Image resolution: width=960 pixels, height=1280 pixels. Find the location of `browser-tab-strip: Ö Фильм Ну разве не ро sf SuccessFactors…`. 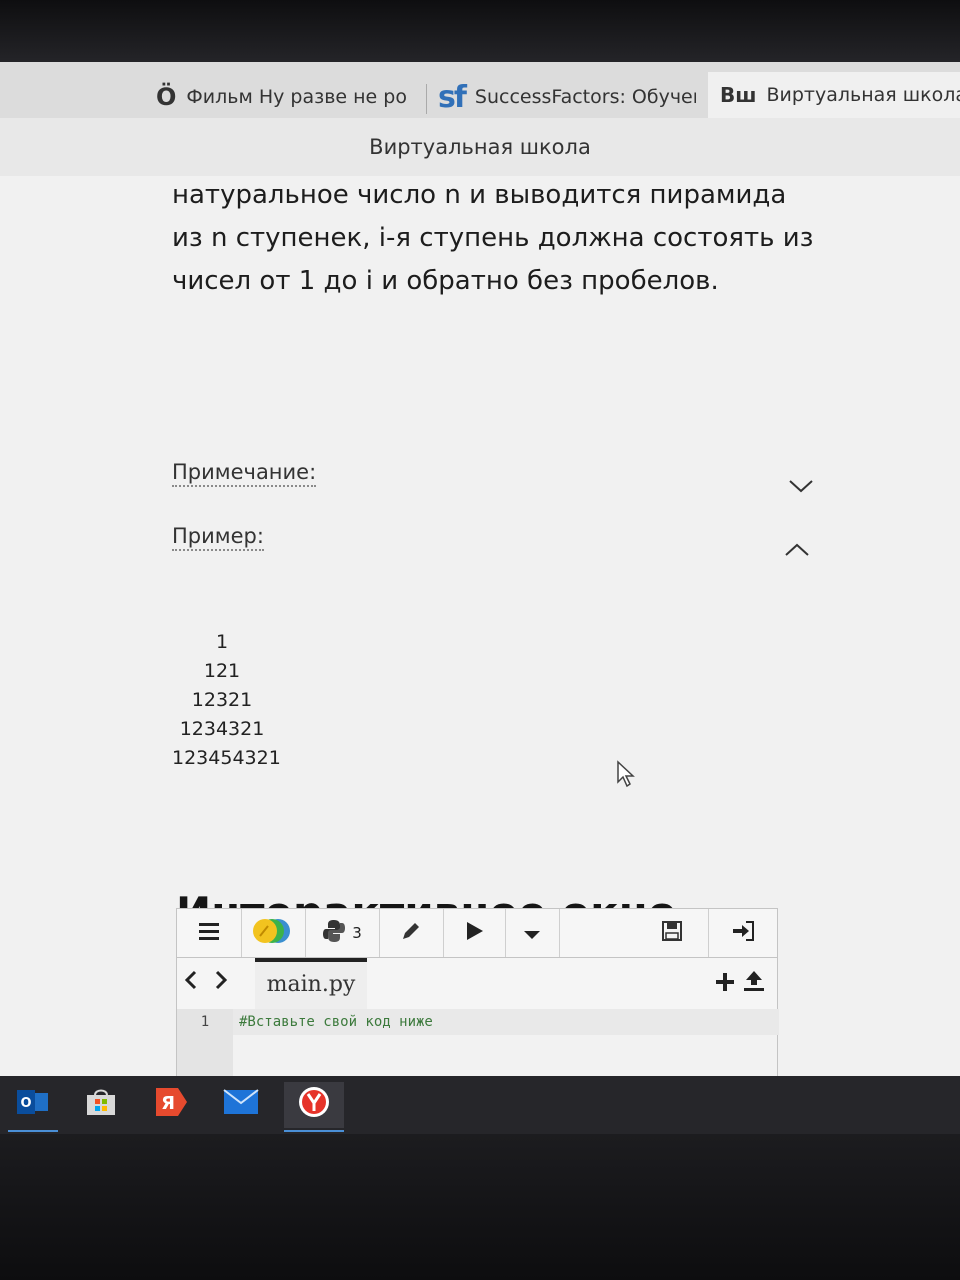

browser-tab-strip: Ö Фильм Ну разве не ро sf SuccessFactors… is located at coordinates (480, 90).